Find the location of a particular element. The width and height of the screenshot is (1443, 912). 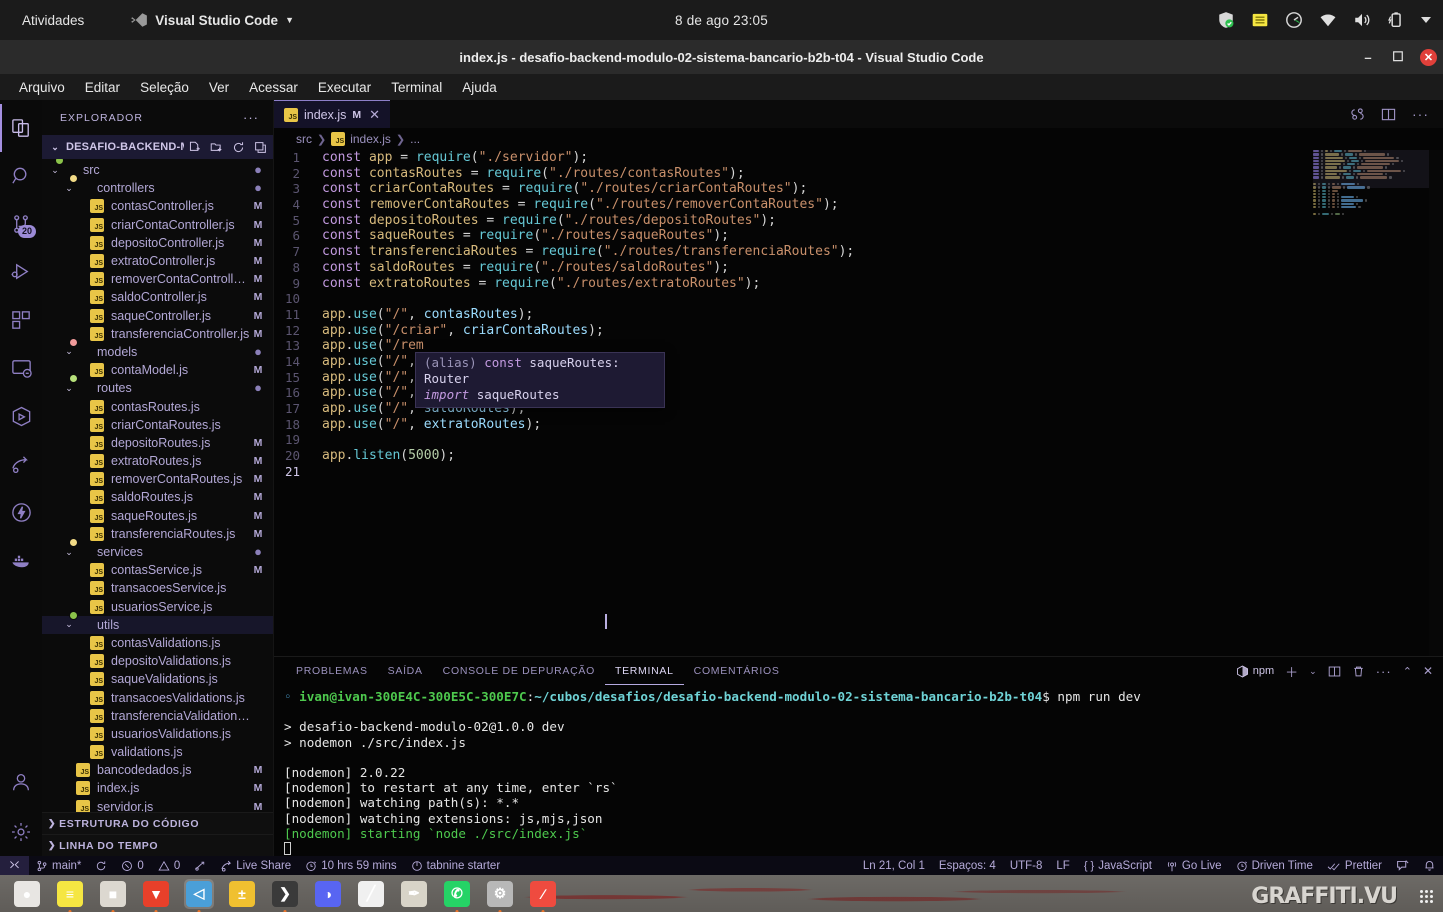

wifi-icon is located at coordinates (1328, 20).